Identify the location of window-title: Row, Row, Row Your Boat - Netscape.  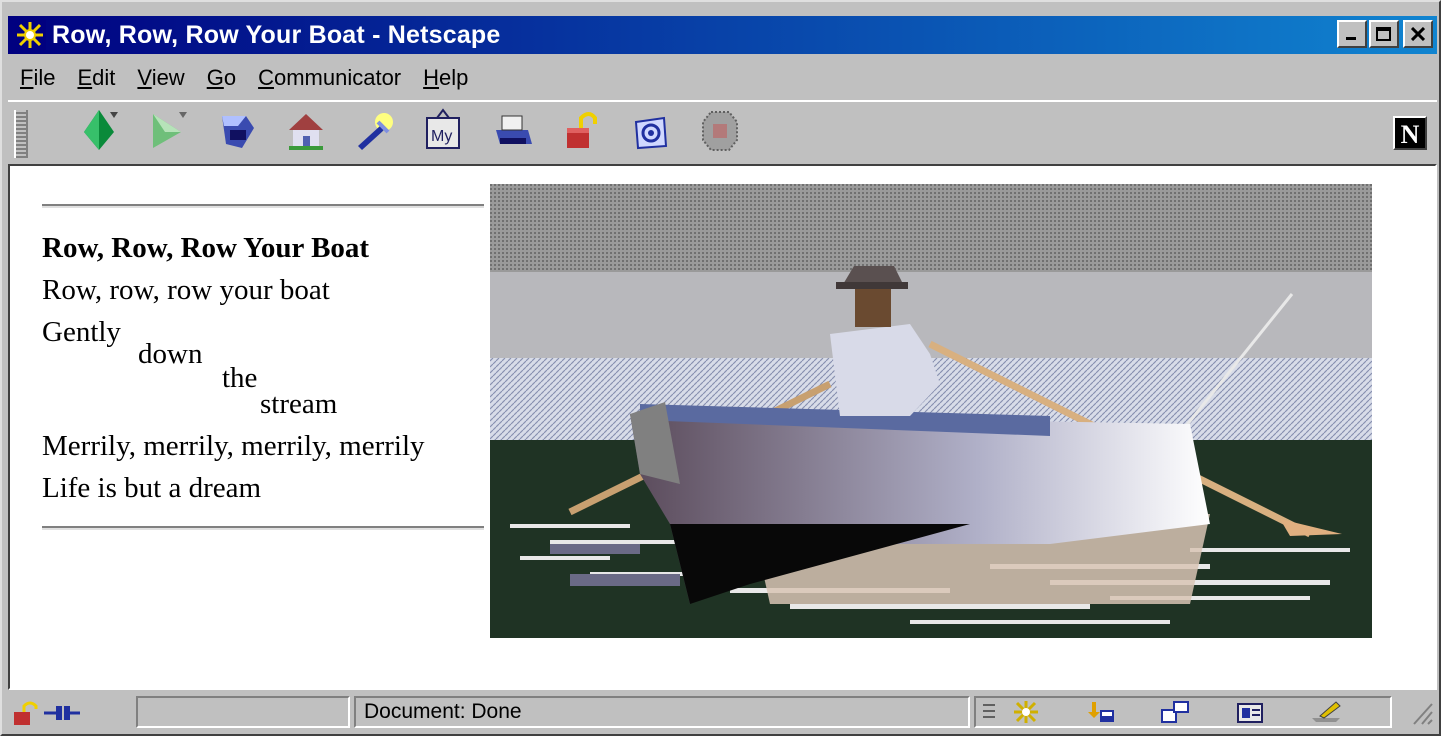
(276, 34).